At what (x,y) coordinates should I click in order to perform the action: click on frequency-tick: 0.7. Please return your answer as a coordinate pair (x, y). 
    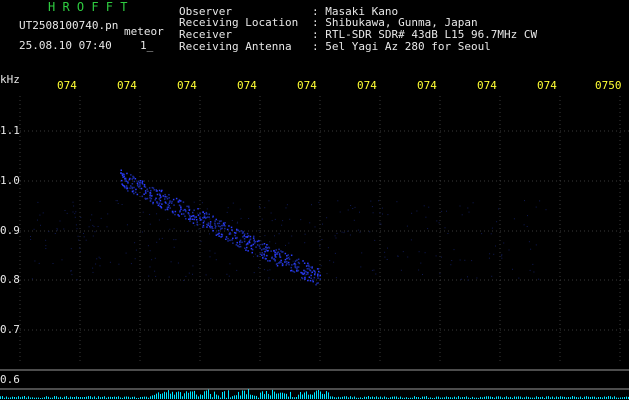
    Looking at the image, I should click on (10, 329).